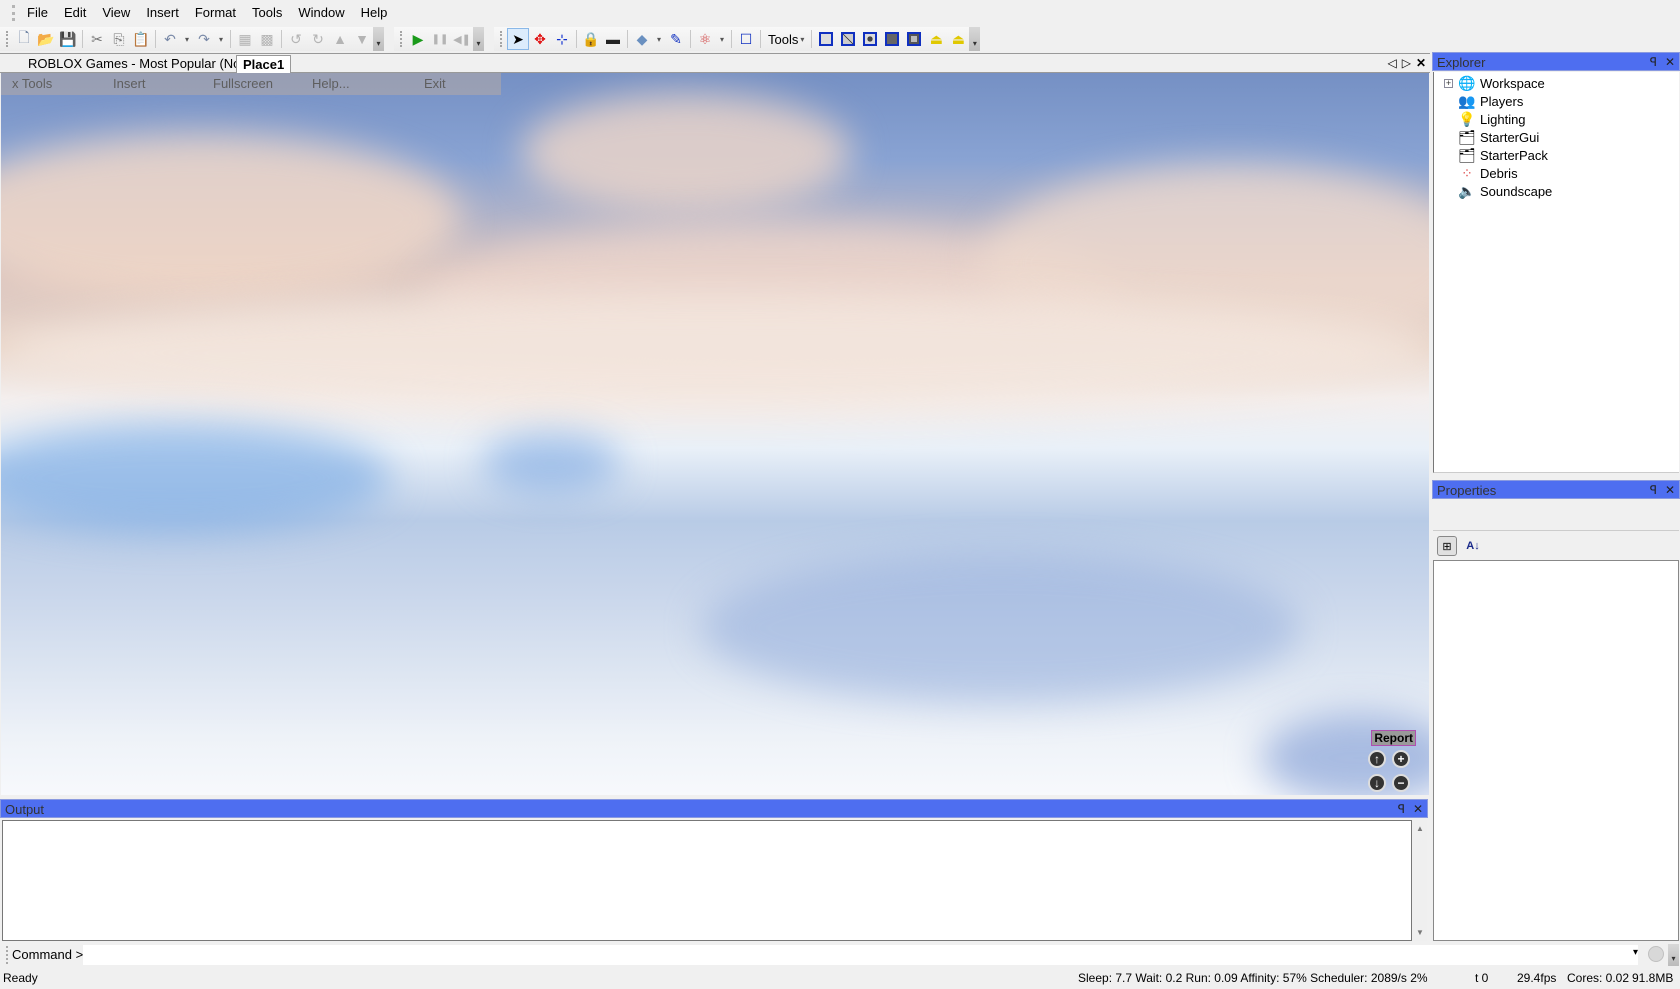 Image resolution: width=1680 pixels, height=989 pixels. What do you see at coordinates (24, 39) in the screenshot?
I see `new-icon: 🗋` at bounding box center [24, 39].